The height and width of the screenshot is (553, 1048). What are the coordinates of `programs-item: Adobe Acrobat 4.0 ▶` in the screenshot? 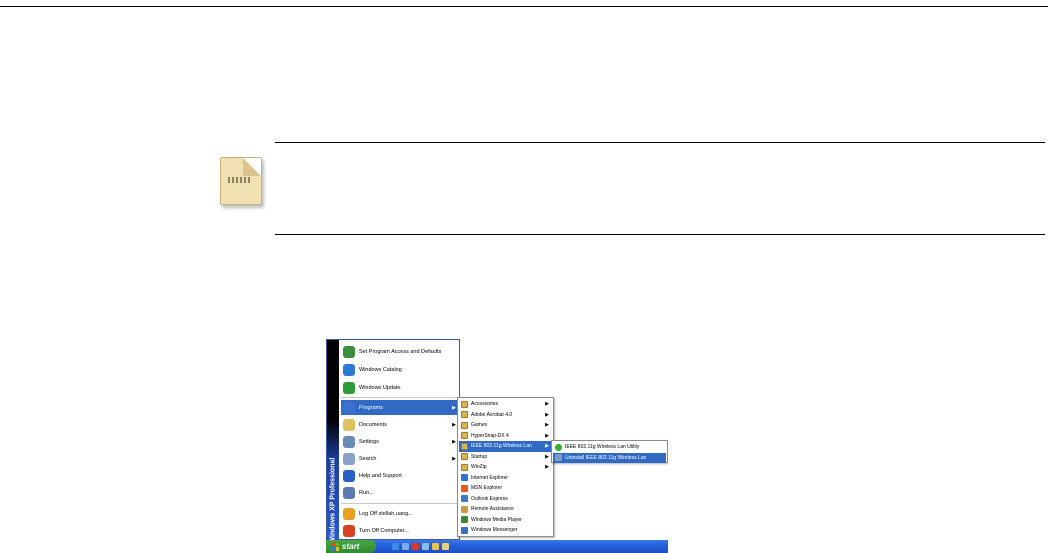 It's located at (505, 415).